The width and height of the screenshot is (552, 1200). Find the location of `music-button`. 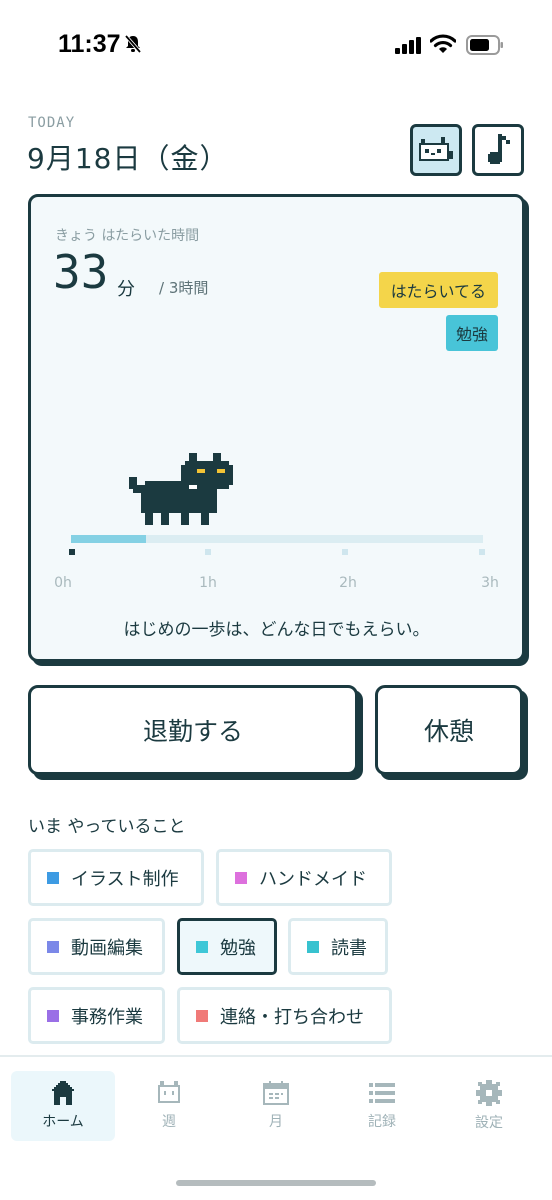

music-button is located at coordinates (498, 150).